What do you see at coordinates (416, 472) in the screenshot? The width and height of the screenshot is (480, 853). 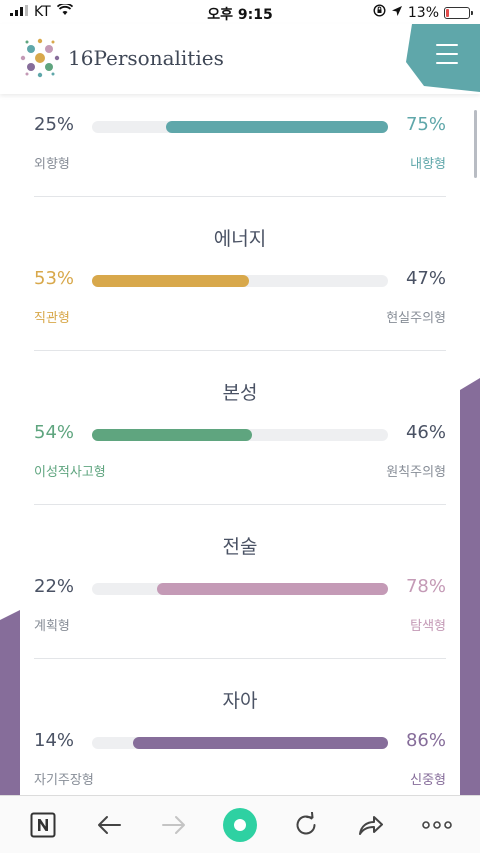 I see `trait-right-label: 원칙주의형` at bounding box center [416, 472].